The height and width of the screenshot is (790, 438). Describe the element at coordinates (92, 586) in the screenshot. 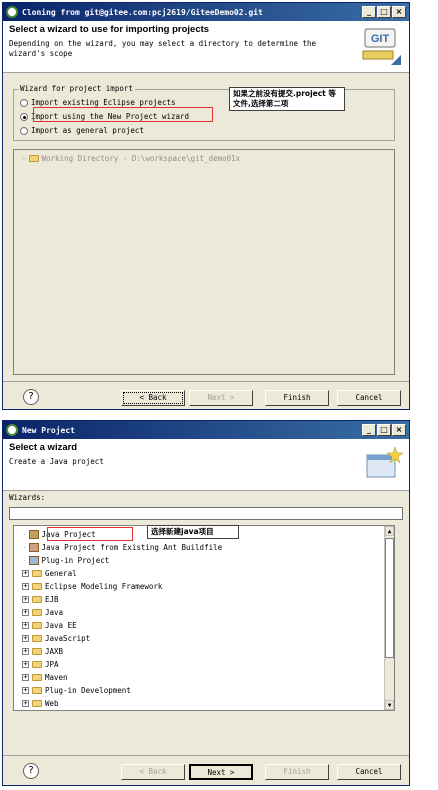

I see `tree-item-emf: + Eclipse Modeling Framework` at that location.